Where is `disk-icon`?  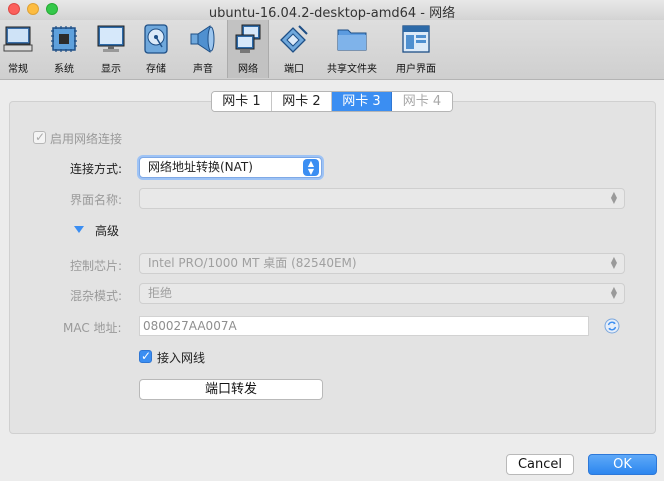
disk-icon is located at coordinates (156, 39).